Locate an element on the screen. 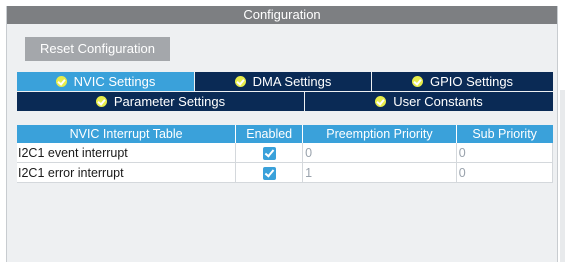 The image size is (565, 262). interrupt-name: I2C1 event interrupt is located at coordinates (127, 153).